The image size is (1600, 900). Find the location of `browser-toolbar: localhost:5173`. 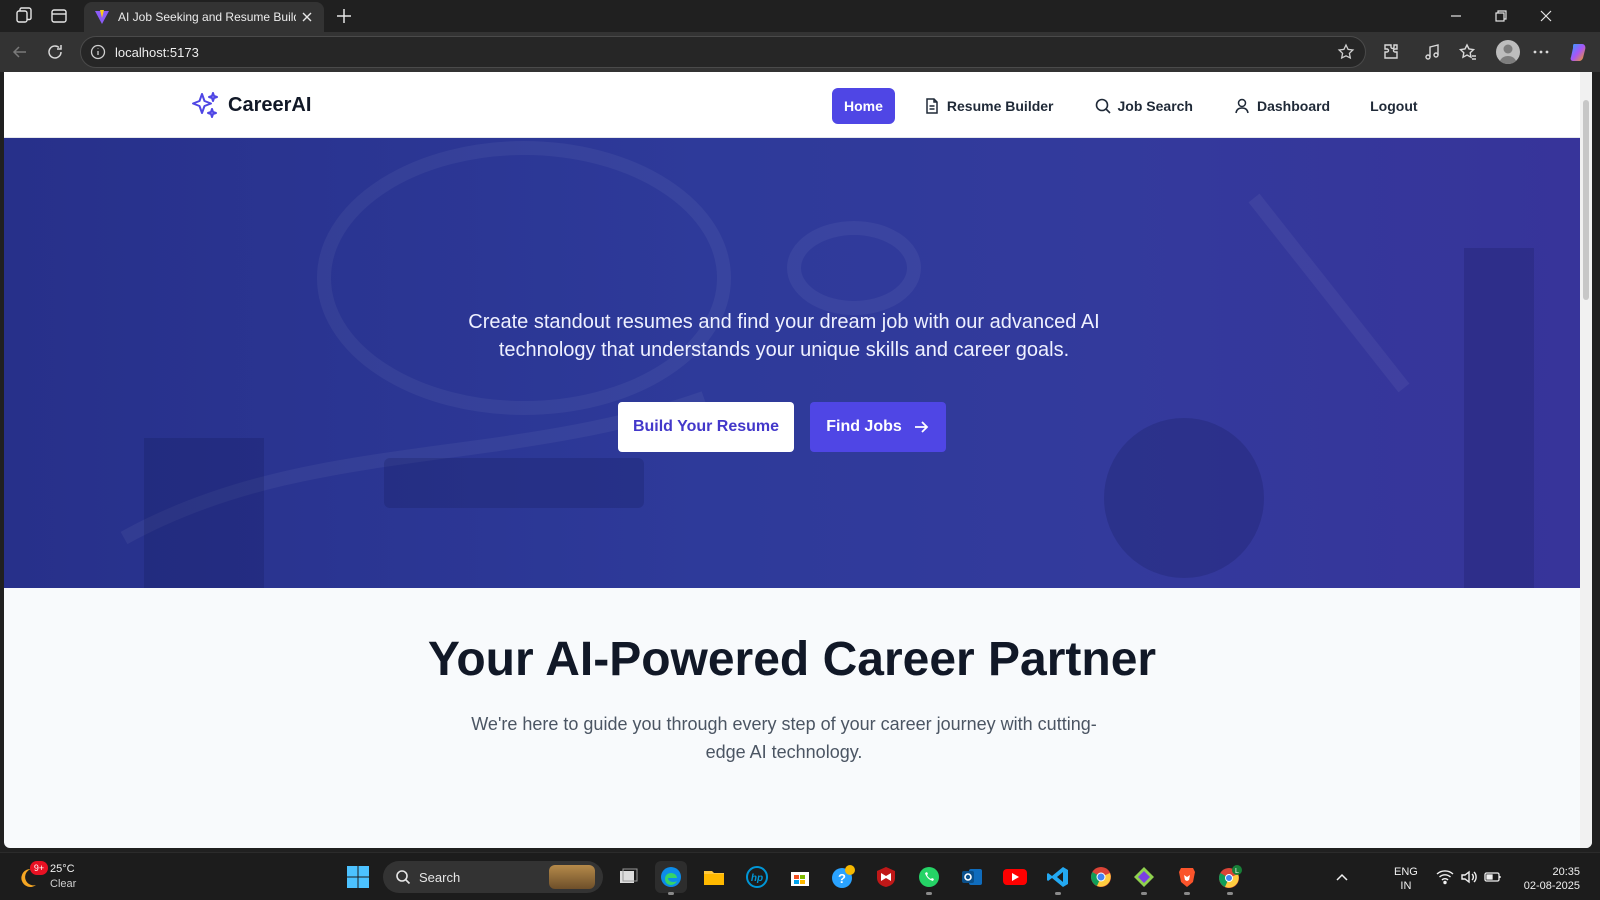

browser-toolbar: localhost:5173 is located at coordinates (800, 52).